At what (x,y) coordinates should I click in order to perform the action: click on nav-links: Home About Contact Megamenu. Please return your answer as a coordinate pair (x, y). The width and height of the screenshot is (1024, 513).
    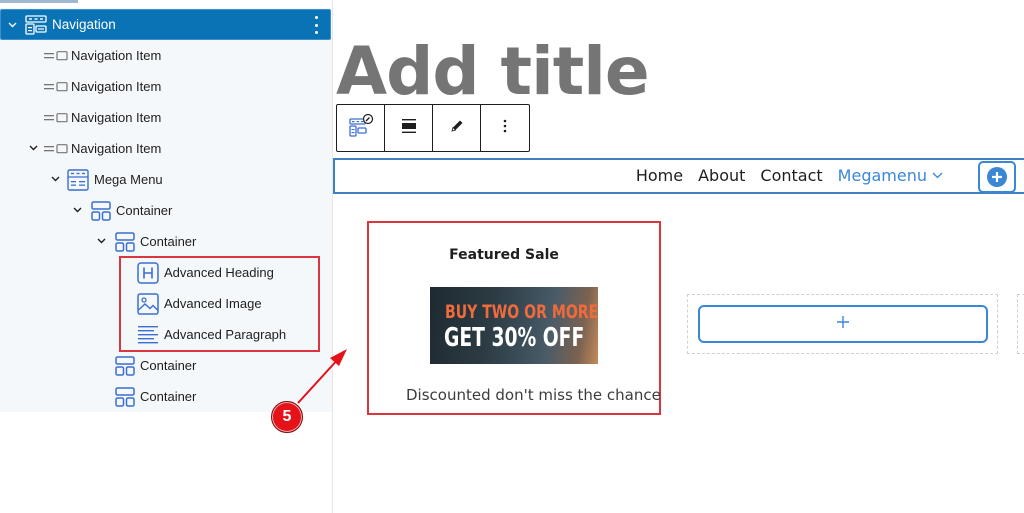
    Looking at the image, I should click on (789, 175).